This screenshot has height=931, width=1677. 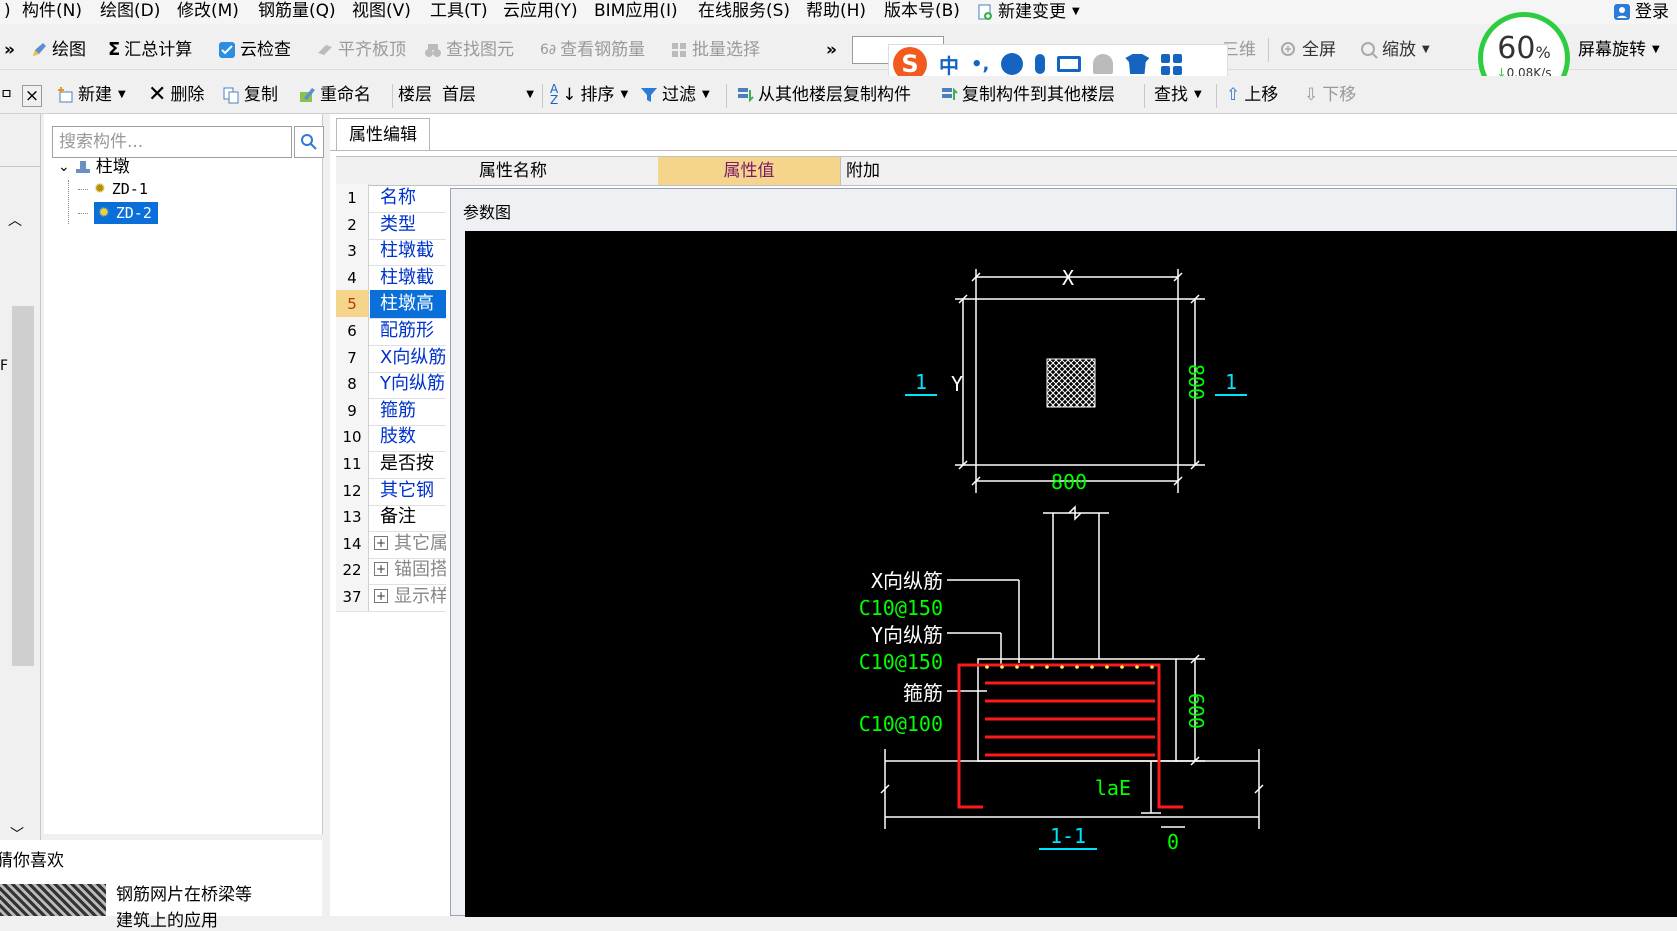 What do you see at coordinates (949, 64) in the screenshot?
I see `ime-lang-toggle: 中` at bounding box center [949, 64].